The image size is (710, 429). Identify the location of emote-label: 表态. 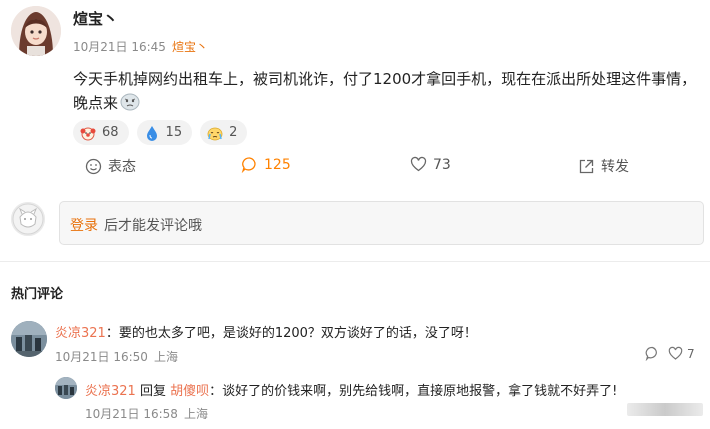
(122, 167).